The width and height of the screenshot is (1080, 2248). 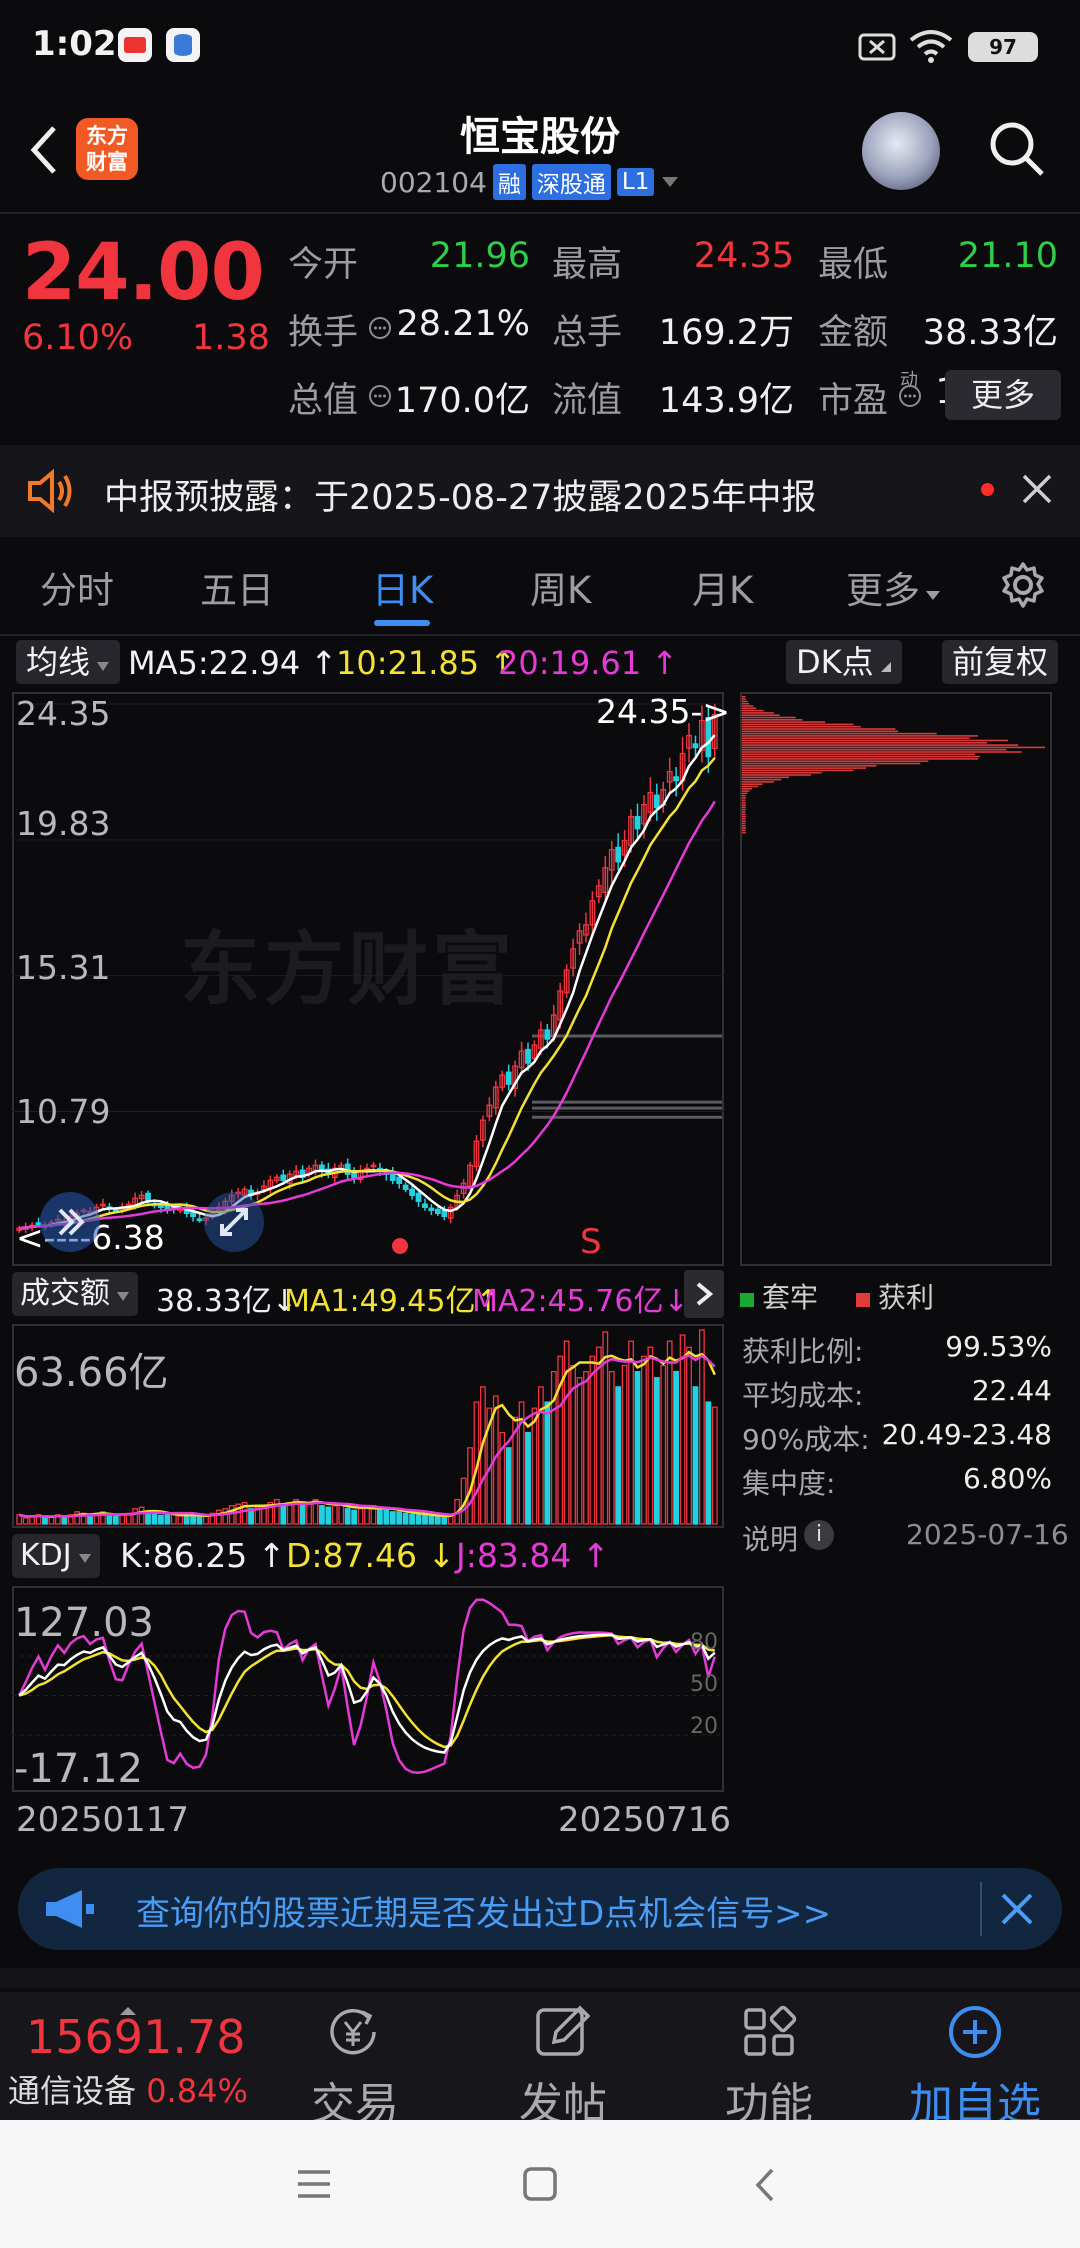 What do you see at coordinates (901, 151) in the screenshot?
I see `robot-assistant-icon` at bounding box center [901, 151].